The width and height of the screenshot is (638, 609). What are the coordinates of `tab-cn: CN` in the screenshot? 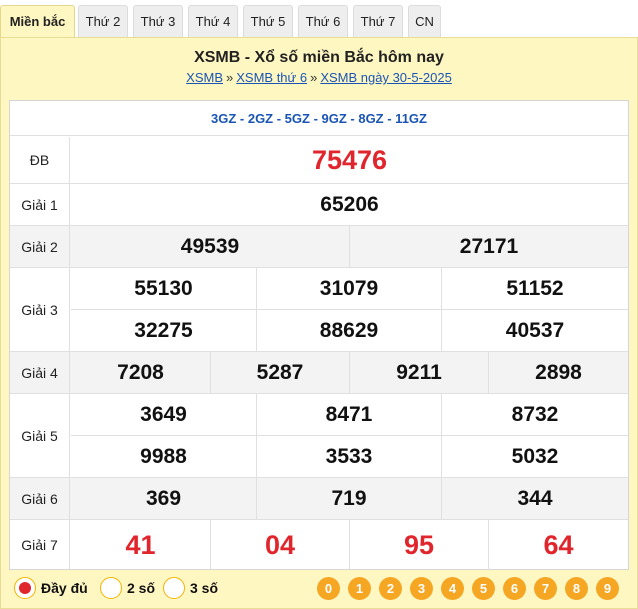 It's located at (424, 21).